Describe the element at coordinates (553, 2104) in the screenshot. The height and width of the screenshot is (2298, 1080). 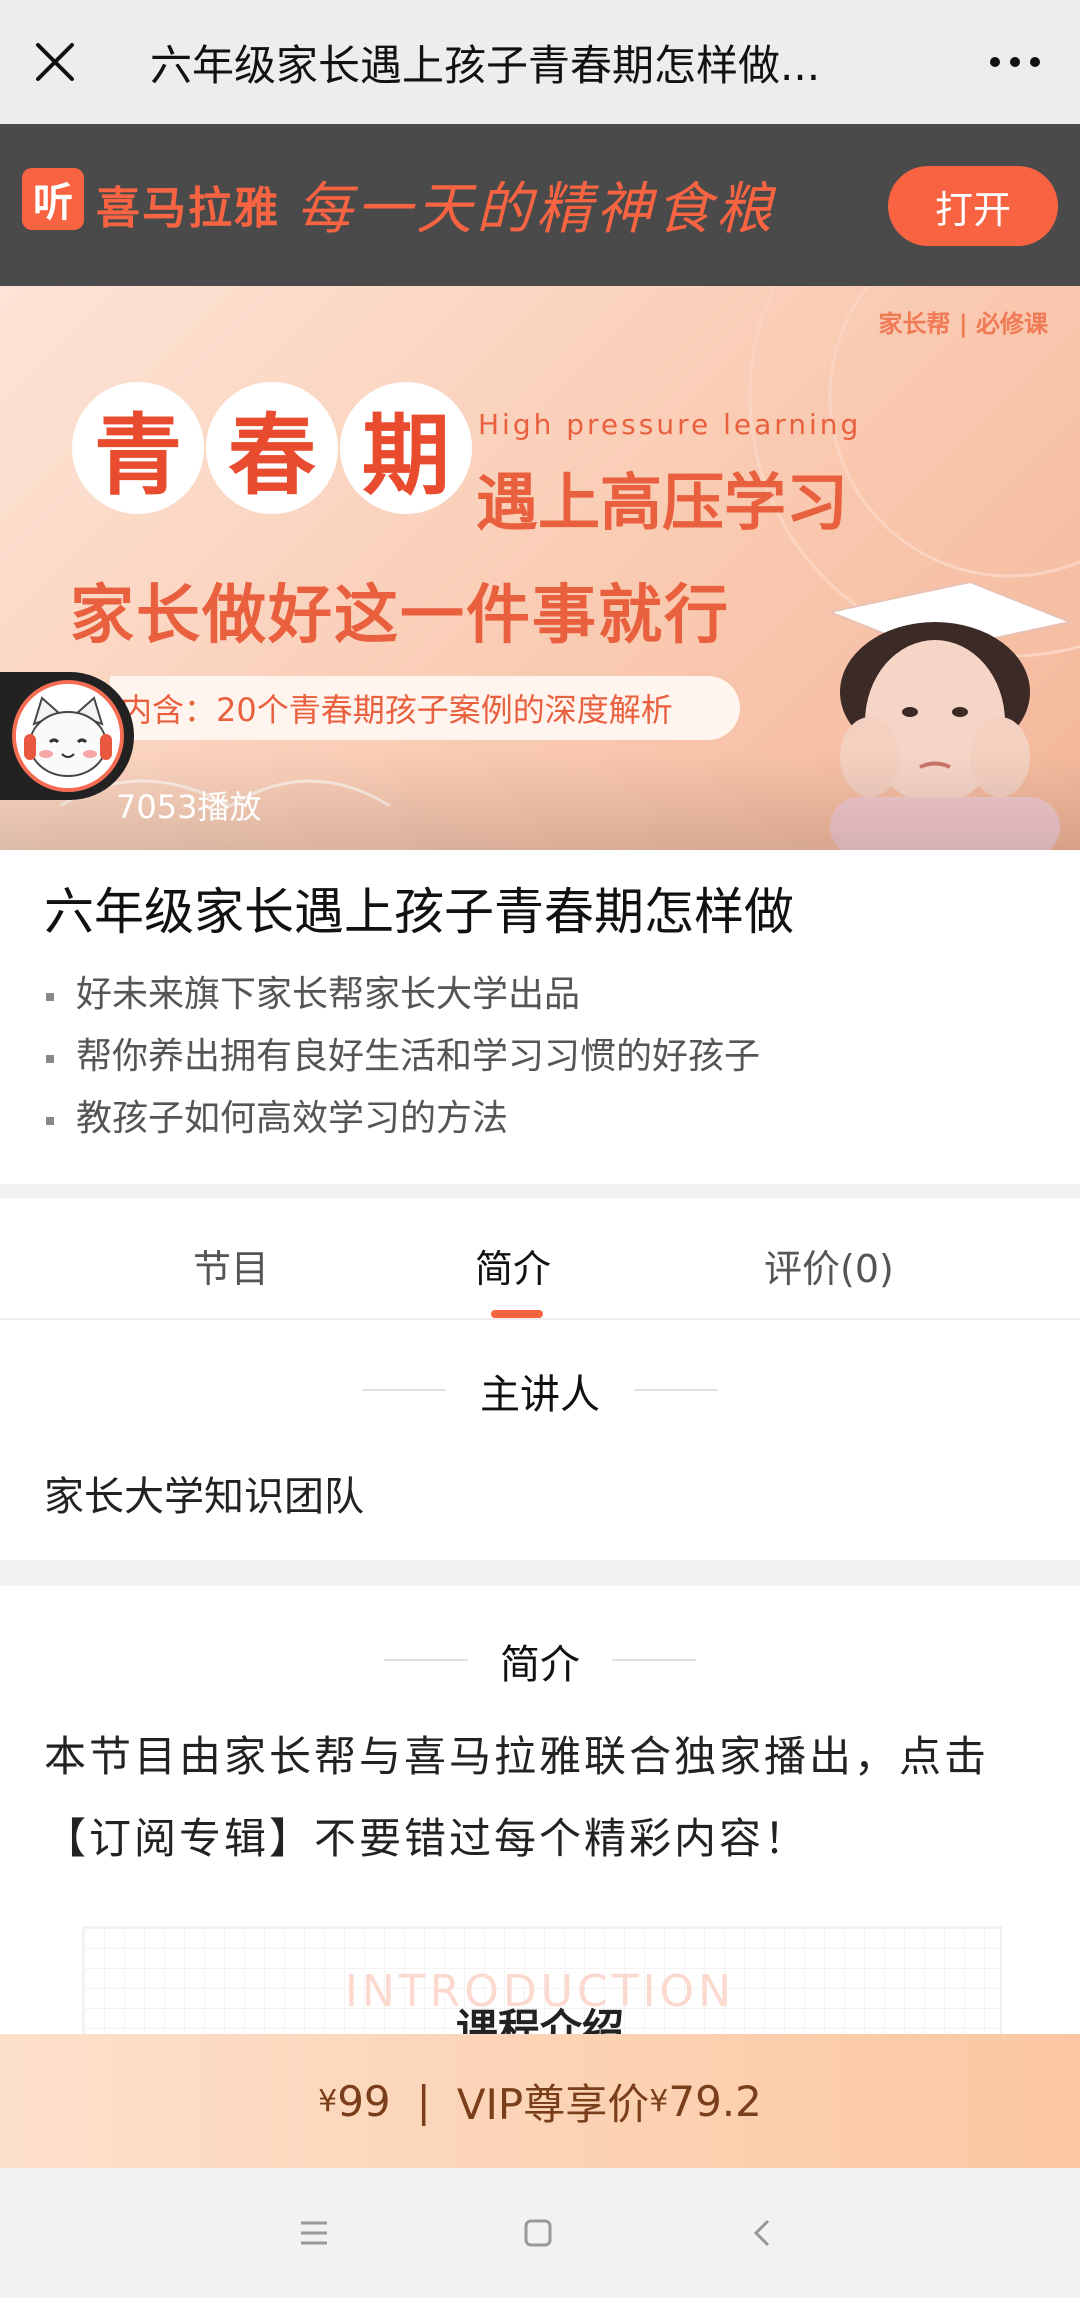
I see `vip-price-label: VIP尊享价` at that location.